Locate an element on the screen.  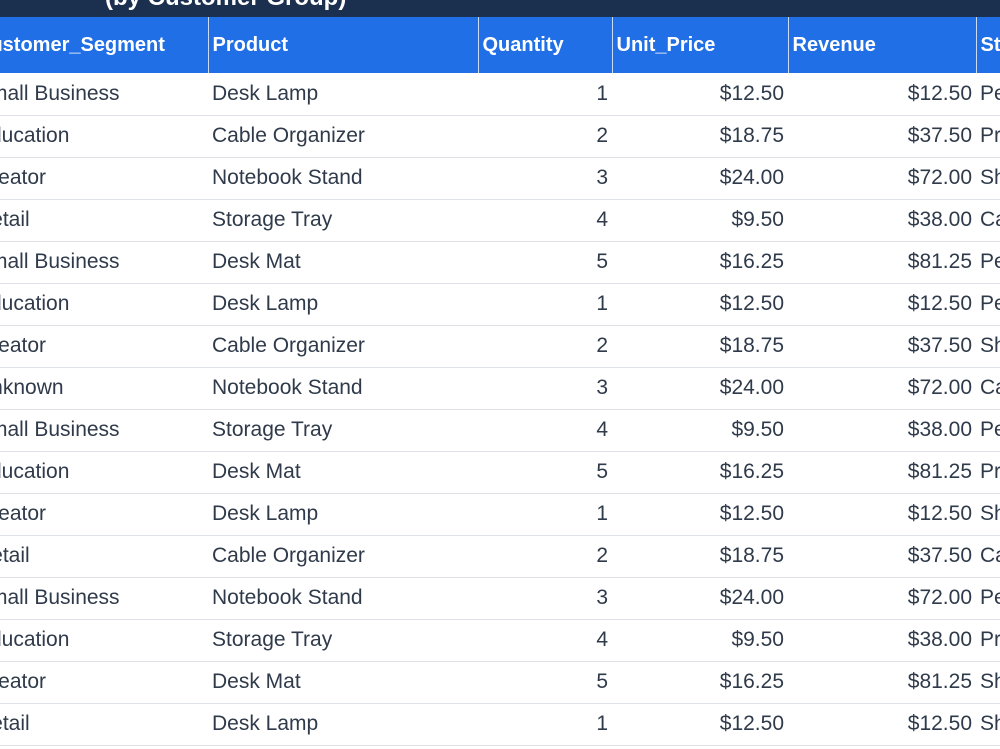
table-row: EducationStorage Tray4$9.50$38.00Pr is located at coordinates (500, 640).